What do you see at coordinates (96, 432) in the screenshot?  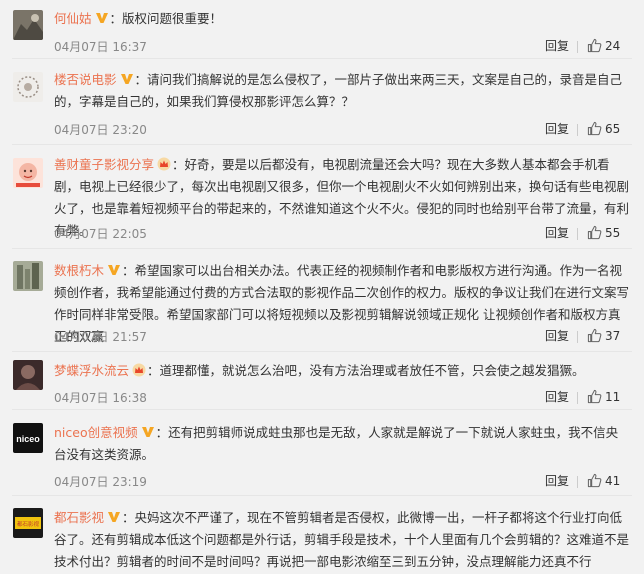 I see `username: niceo创意视频` at bounding box center [96, 432].